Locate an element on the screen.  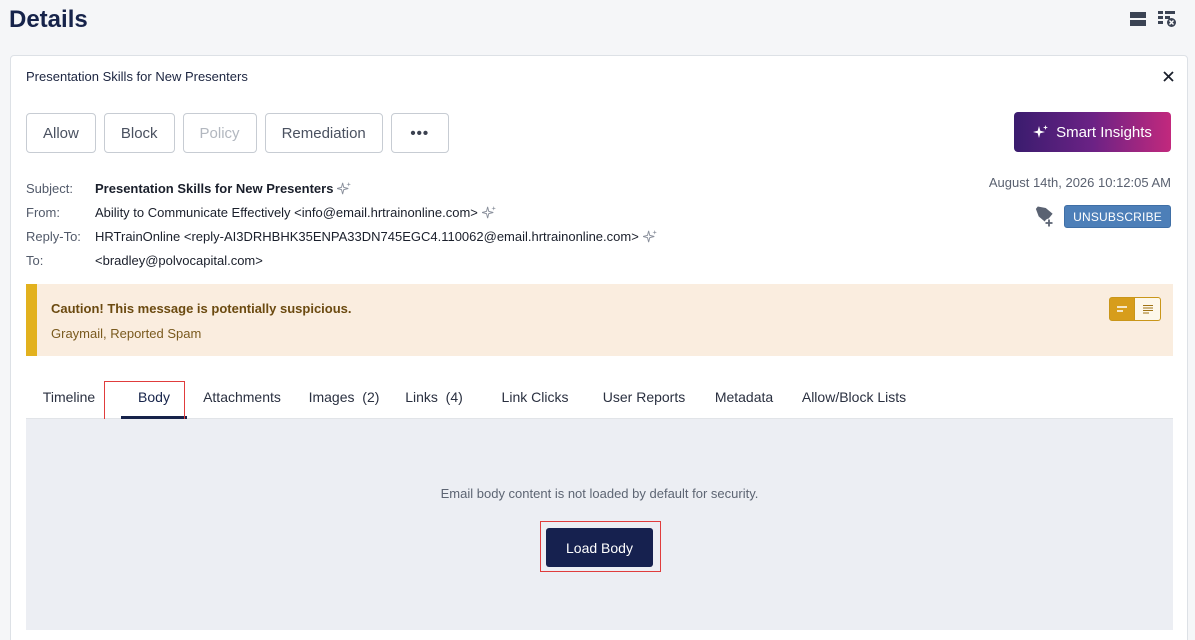
tab-timeline: Timeline is located at coordinates (69, 396).